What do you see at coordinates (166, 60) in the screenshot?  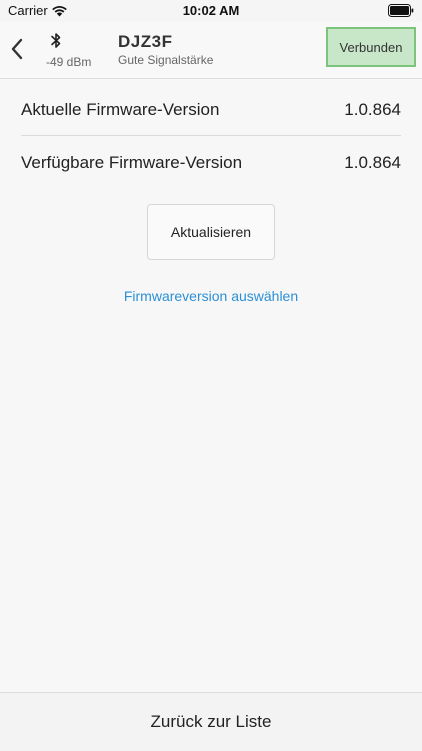 I see `signal-quality: Gute Signalstärke` at bounding box center [166, 60].